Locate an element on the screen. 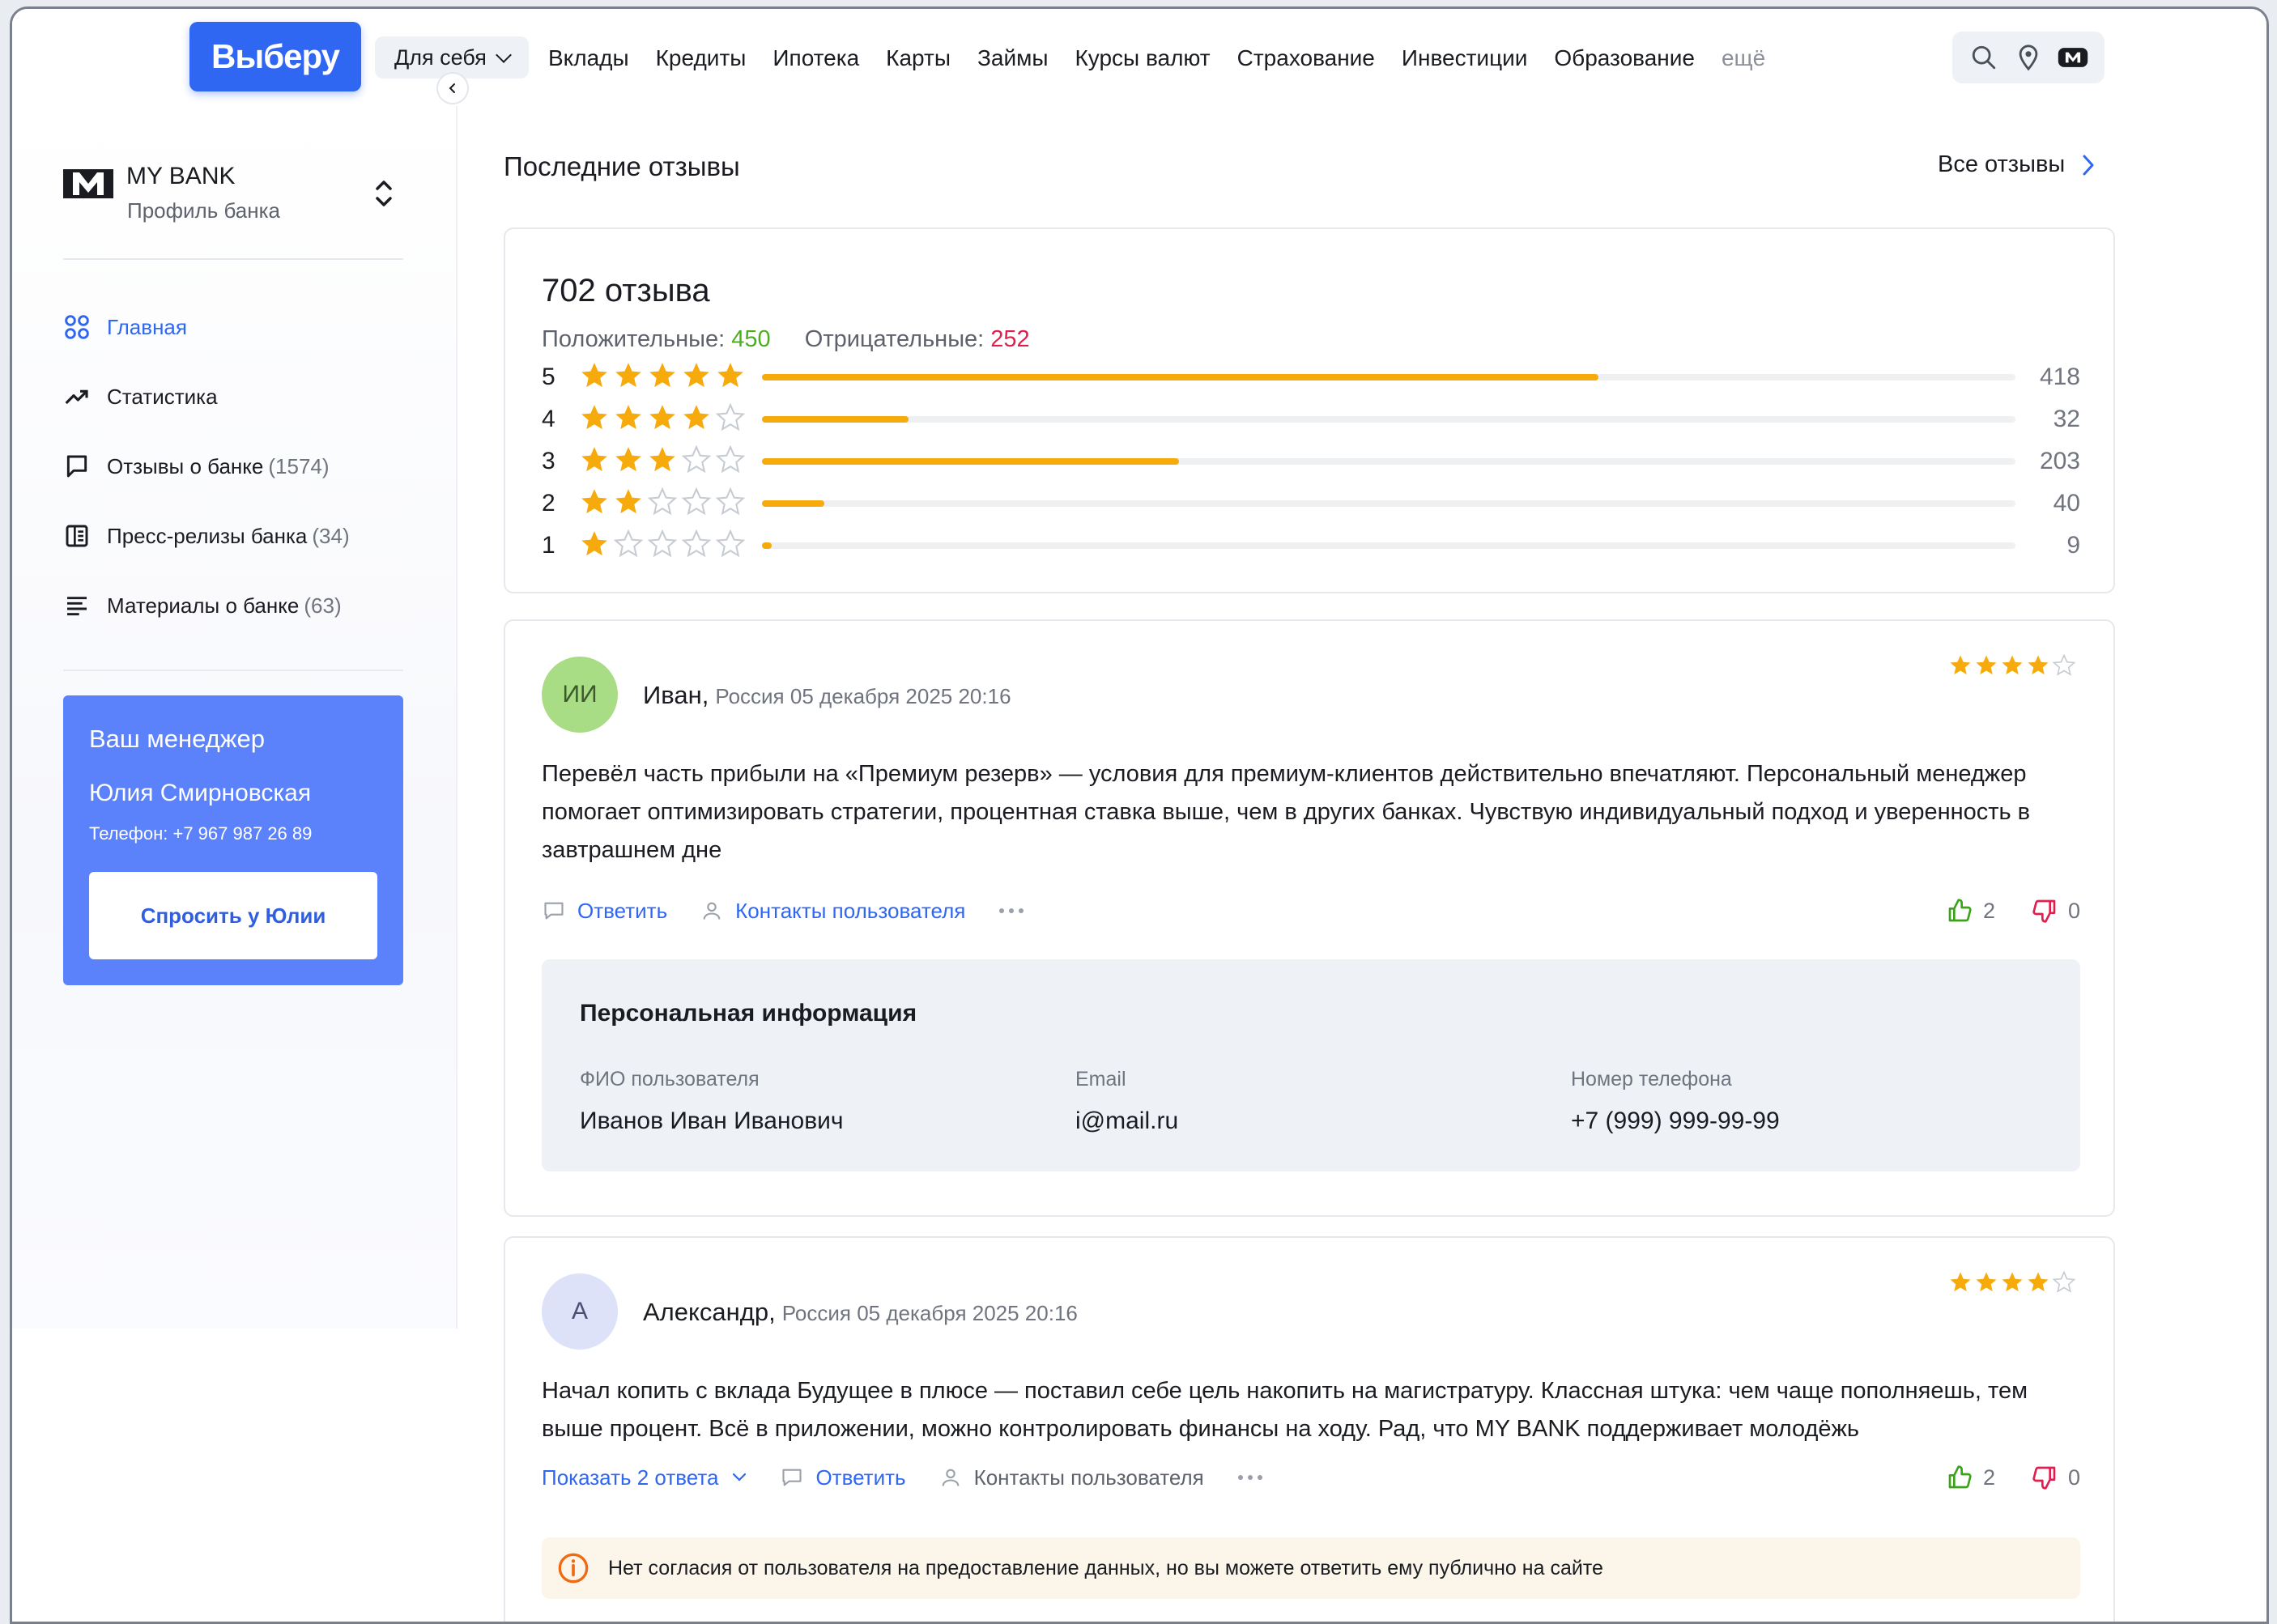 This screenshot has width=2277, height=1624. all-reviews-label: Все отзывы is located at coordinates (2002, 164).